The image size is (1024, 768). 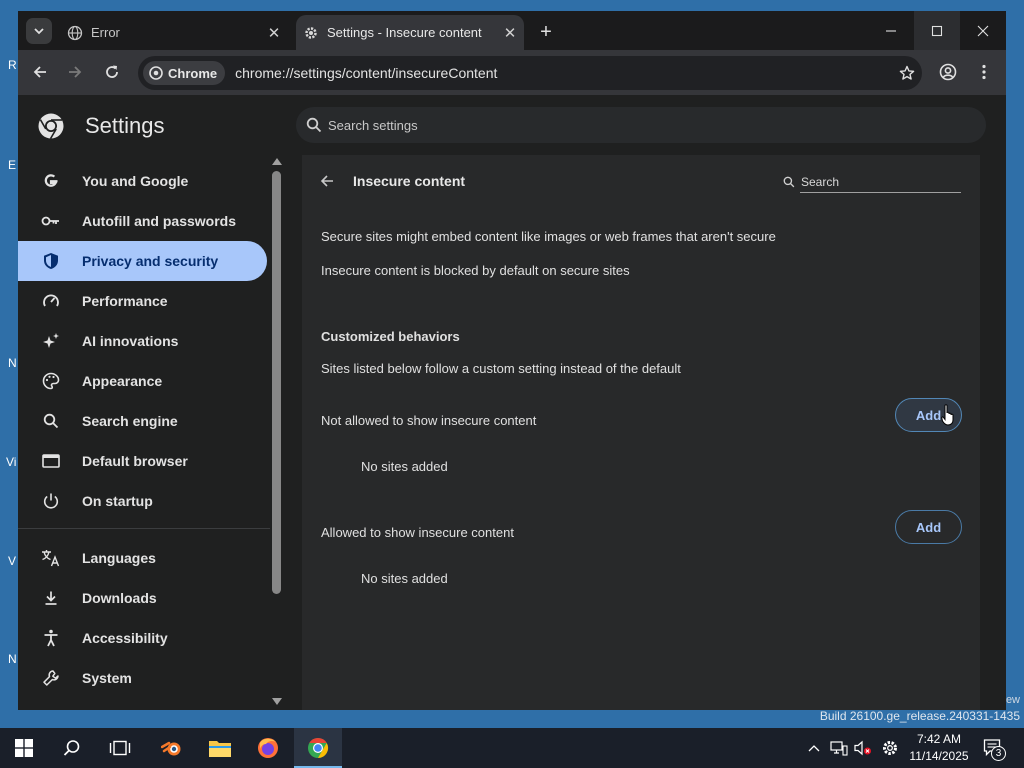 What do you see at coordinates (142, 678) in the screenshot?
I see `sidebar-item-system: System` at bounding box center [142, 678].